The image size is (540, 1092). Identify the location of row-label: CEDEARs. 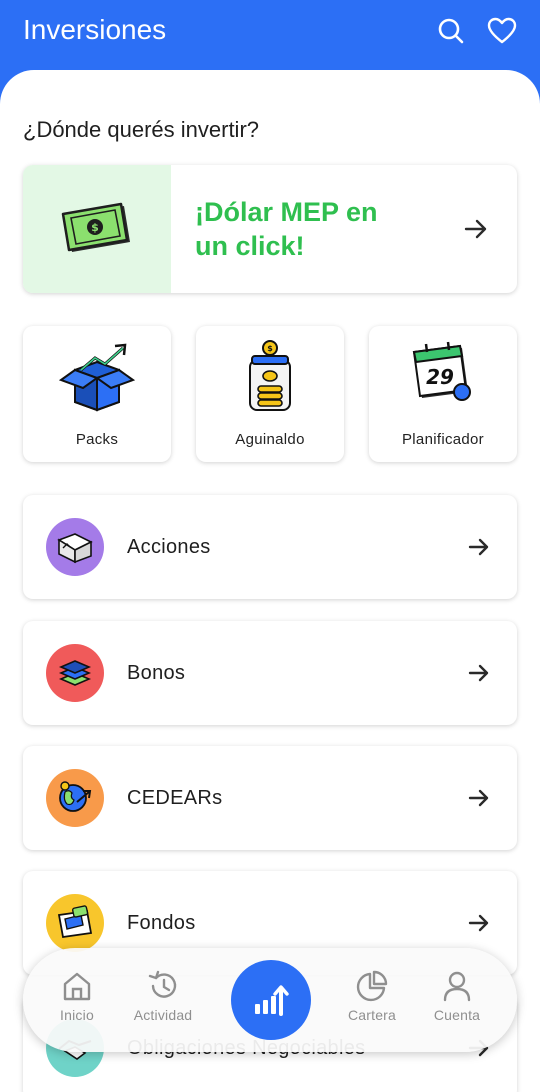
(175, 798).